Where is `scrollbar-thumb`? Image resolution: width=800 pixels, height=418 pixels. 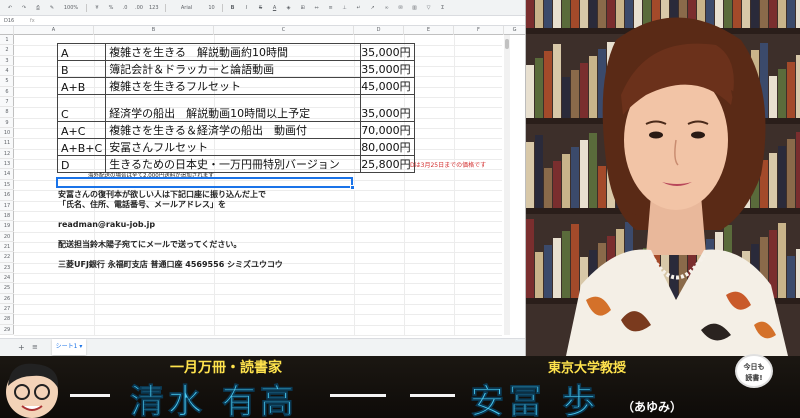
scrollbar-thumb is located at coordinates (507, 44).